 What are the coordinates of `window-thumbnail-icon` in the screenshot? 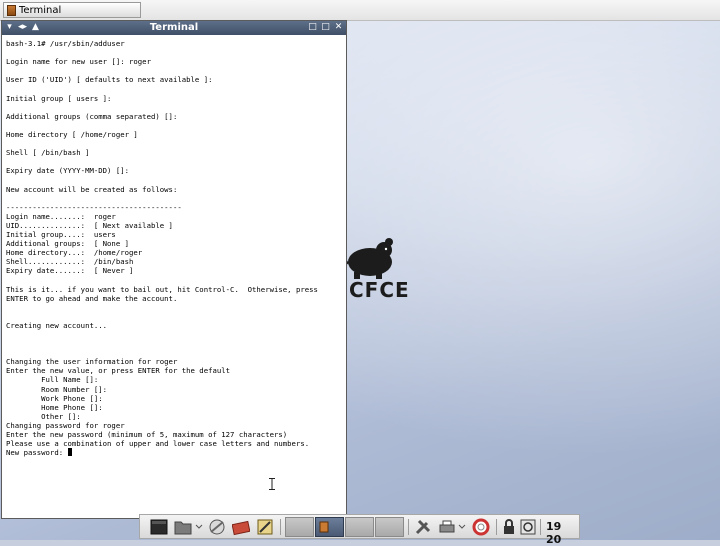 It's located at (324, 527).